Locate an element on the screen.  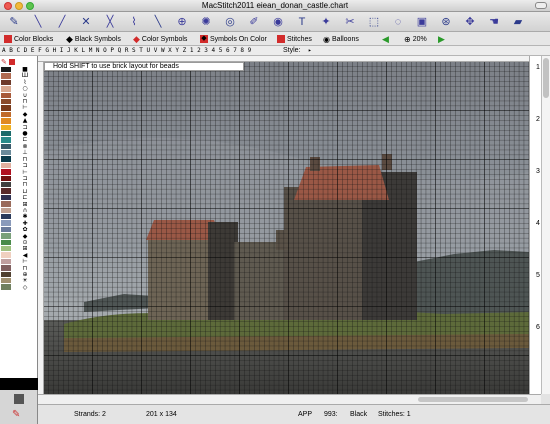
color-symbols-mode: ◆ Color Symbols is located at coordinates (160, 39).